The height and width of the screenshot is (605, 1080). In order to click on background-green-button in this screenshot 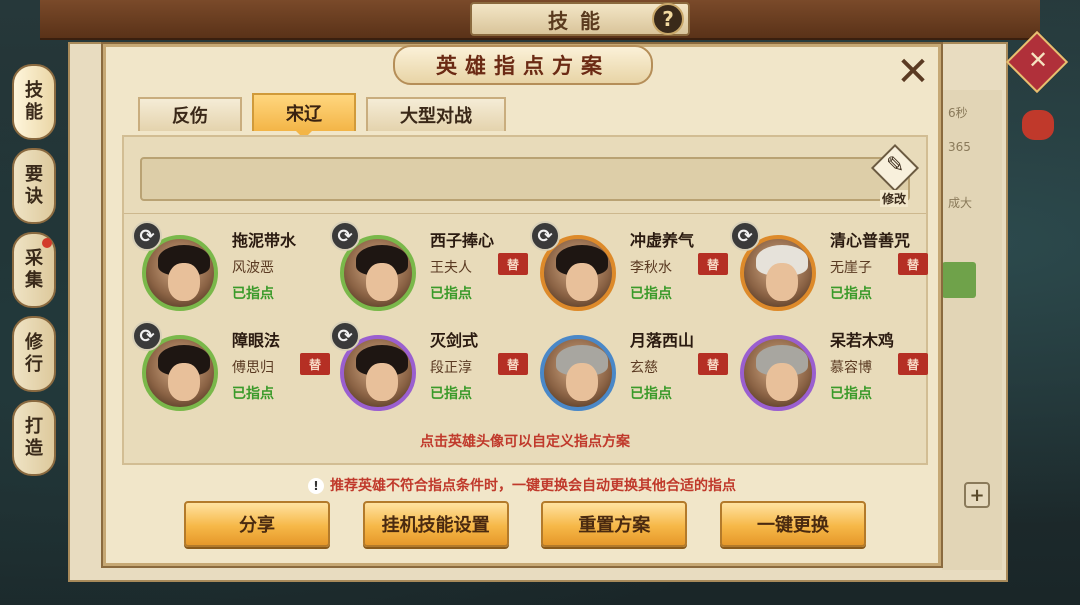, I will do `click(959, 280)`.